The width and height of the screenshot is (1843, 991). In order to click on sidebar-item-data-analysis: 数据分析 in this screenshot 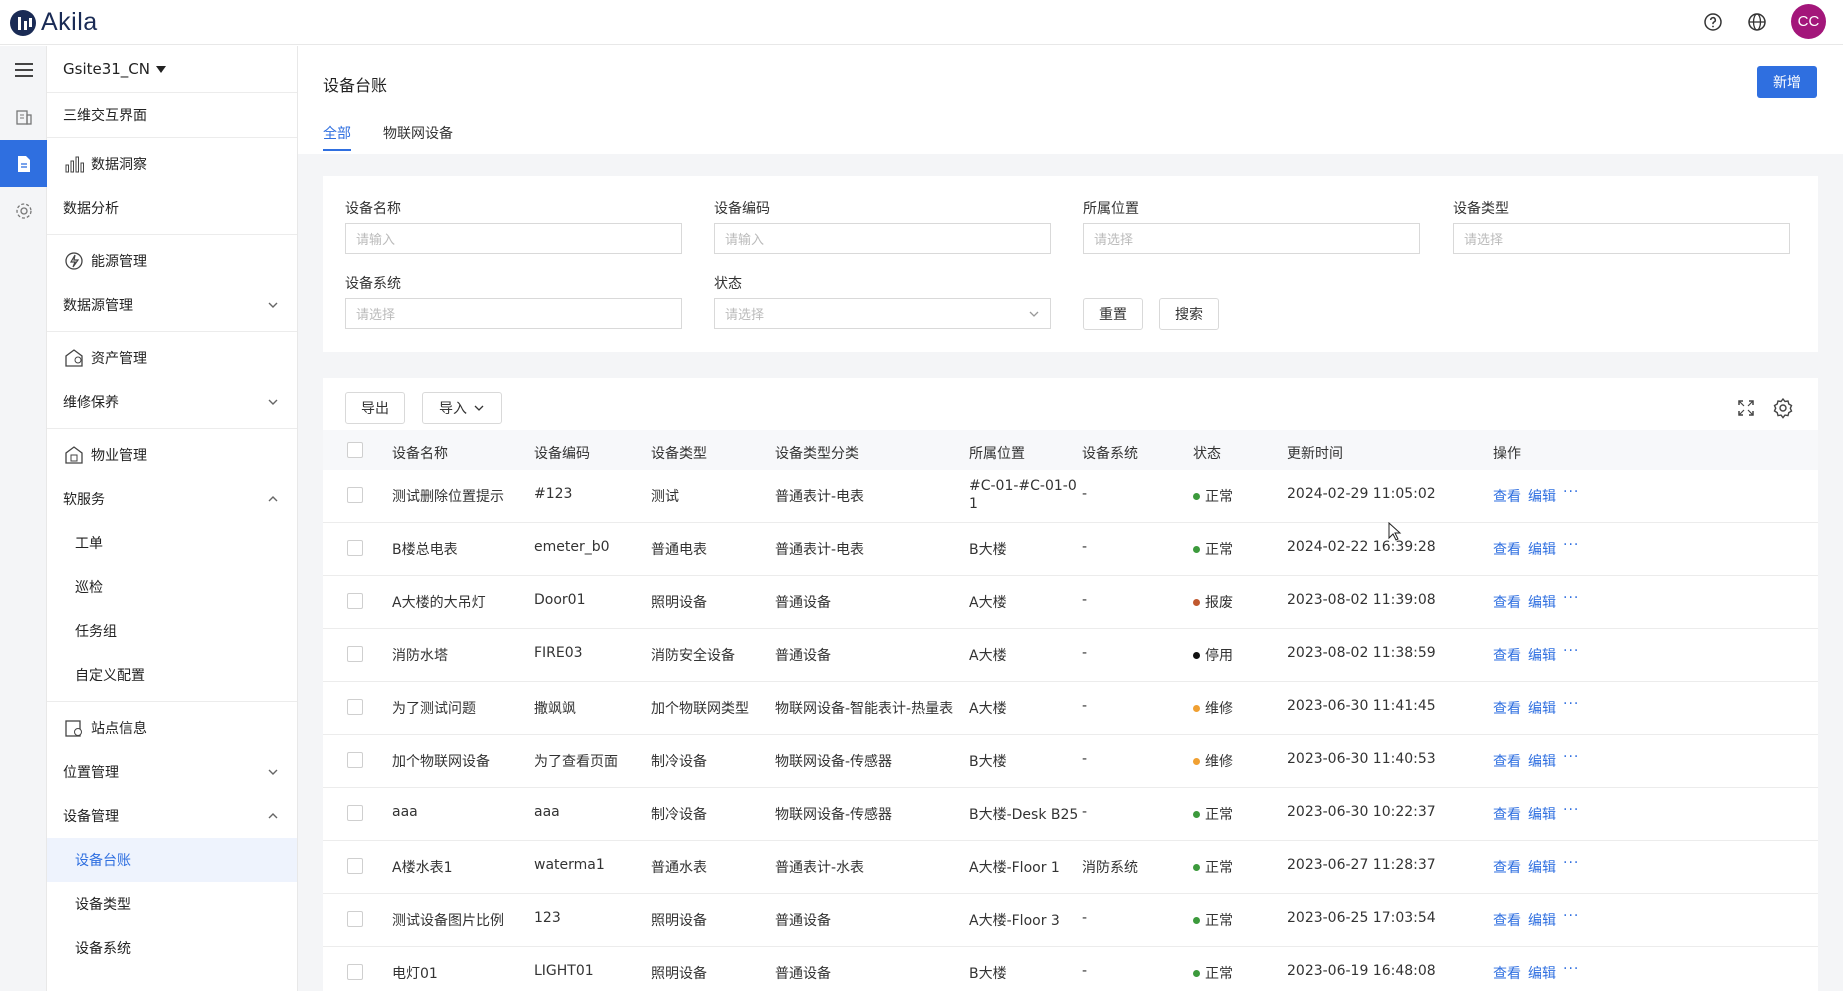, I will do `click(172, 208)`.